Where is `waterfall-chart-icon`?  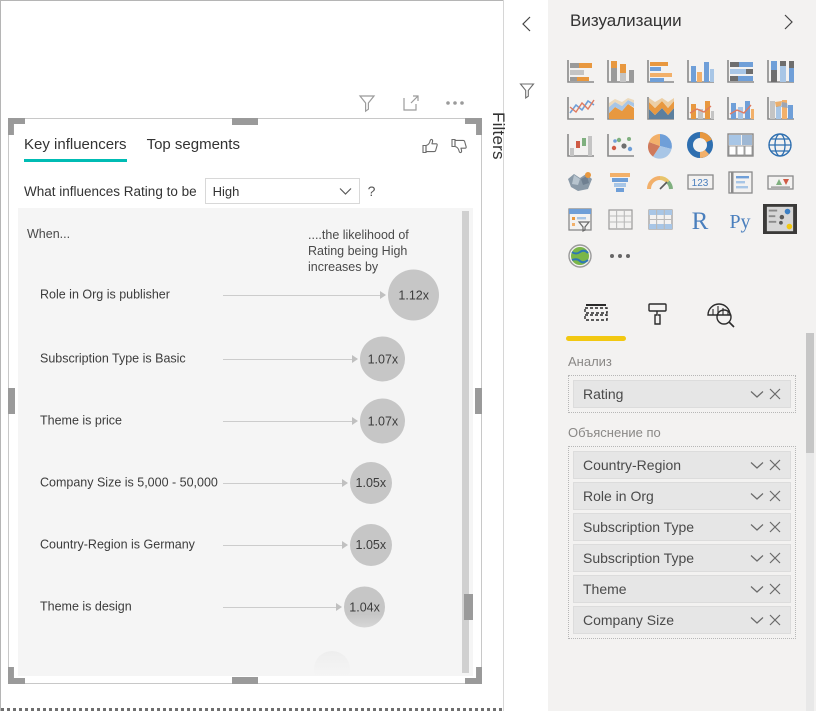 waterfall-chart-icon is located at coordinates (580, 145).